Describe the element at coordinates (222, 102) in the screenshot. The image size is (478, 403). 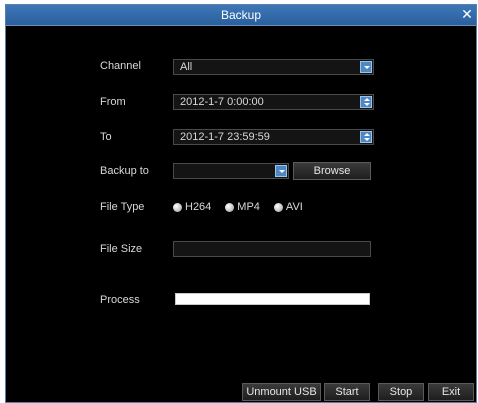
I see `from-value: 2012-1-7 0:00:00` at that location.